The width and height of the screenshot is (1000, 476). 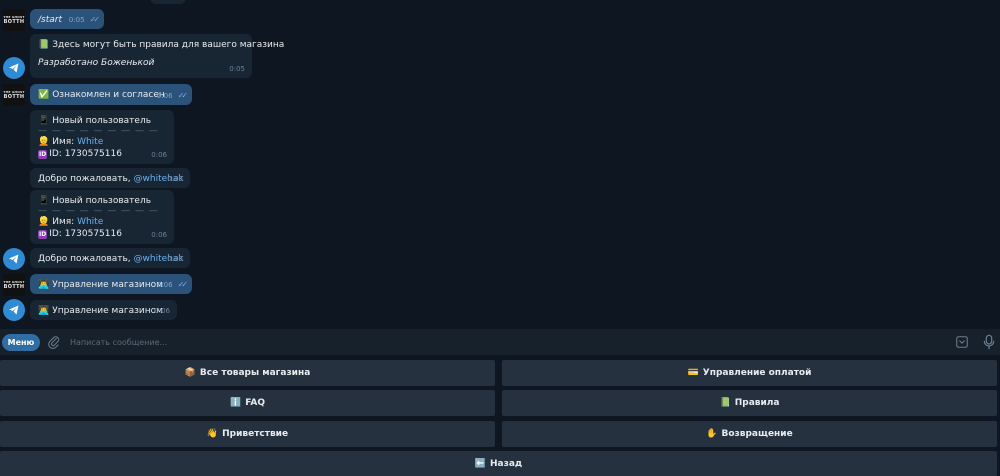 What do you see at coordinates (21, 342) in the screenshot?
I see `menu-button: Меню` at bounding box center [21, 342].